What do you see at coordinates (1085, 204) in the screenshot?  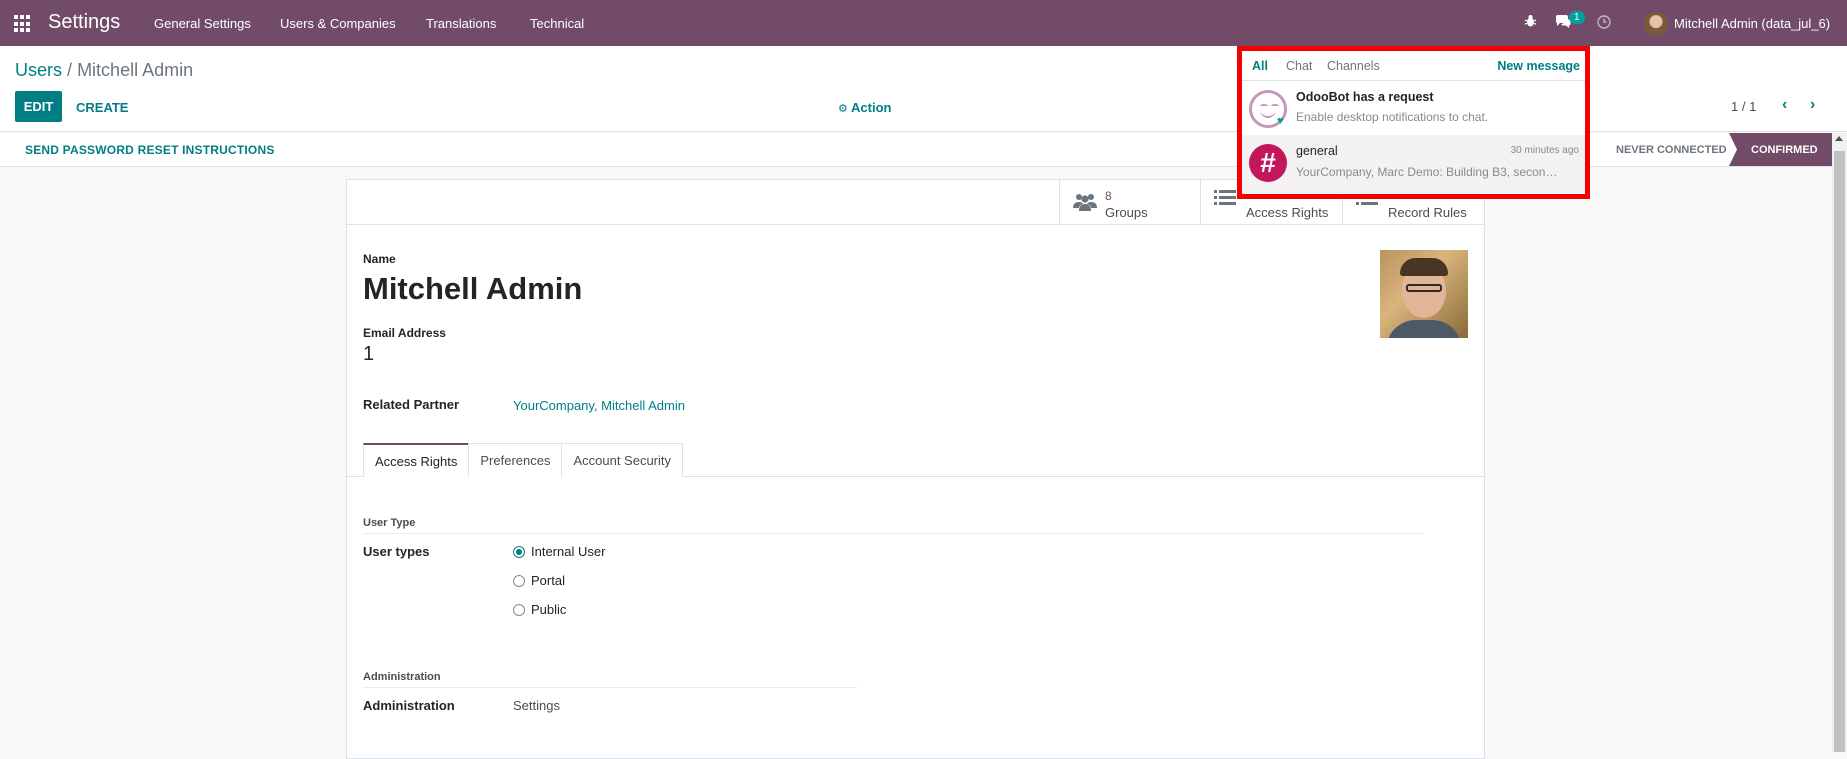 I see `users-group-icon` at bounding box center [1085, 204].